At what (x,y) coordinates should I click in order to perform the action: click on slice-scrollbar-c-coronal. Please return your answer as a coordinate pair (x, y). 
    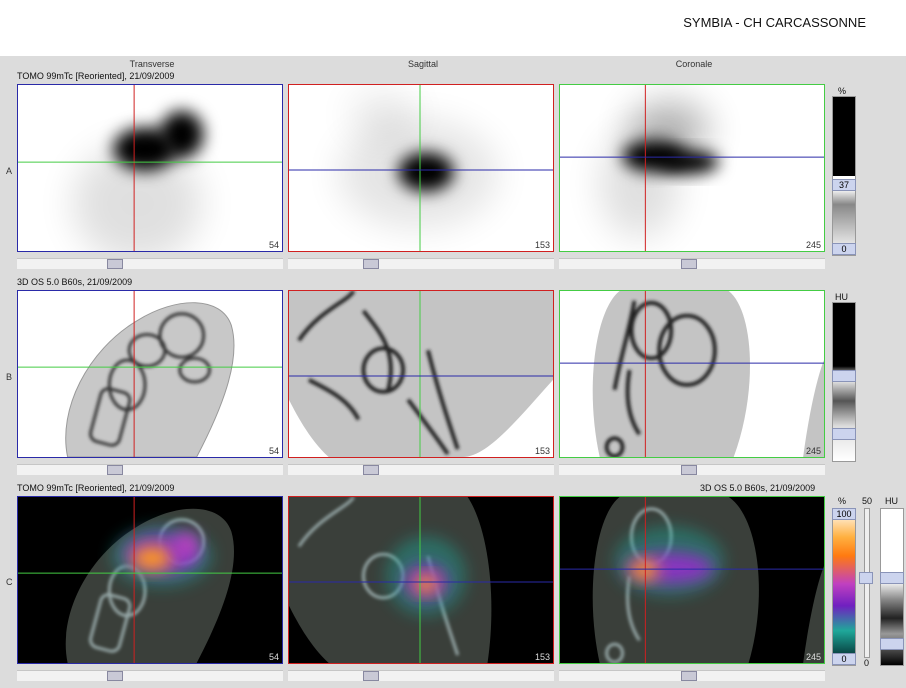
    Looking at the image, I should click on (692, 675).